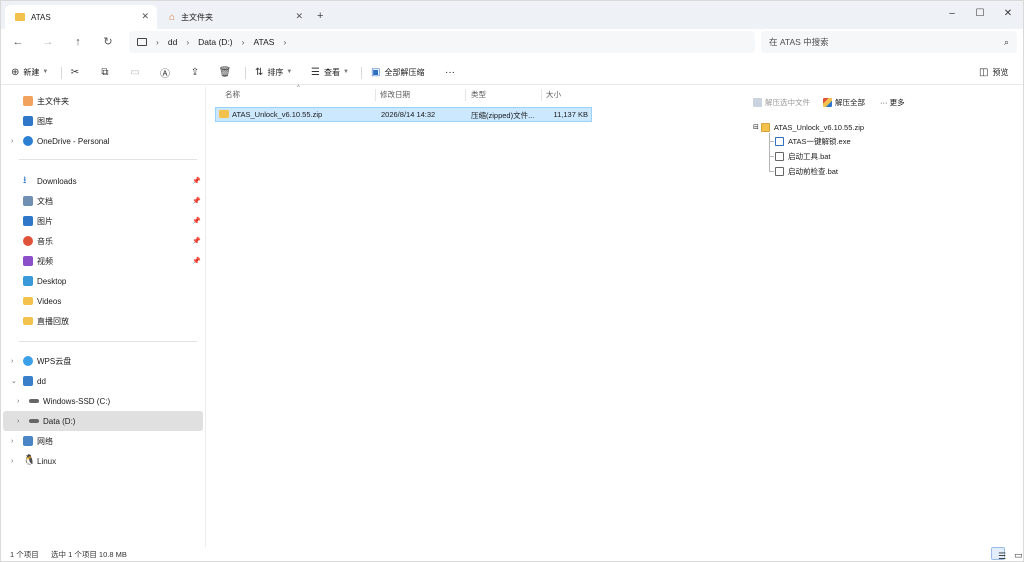 The image size is (1024, 562). I want to click on video-icon, so click(28, 261).